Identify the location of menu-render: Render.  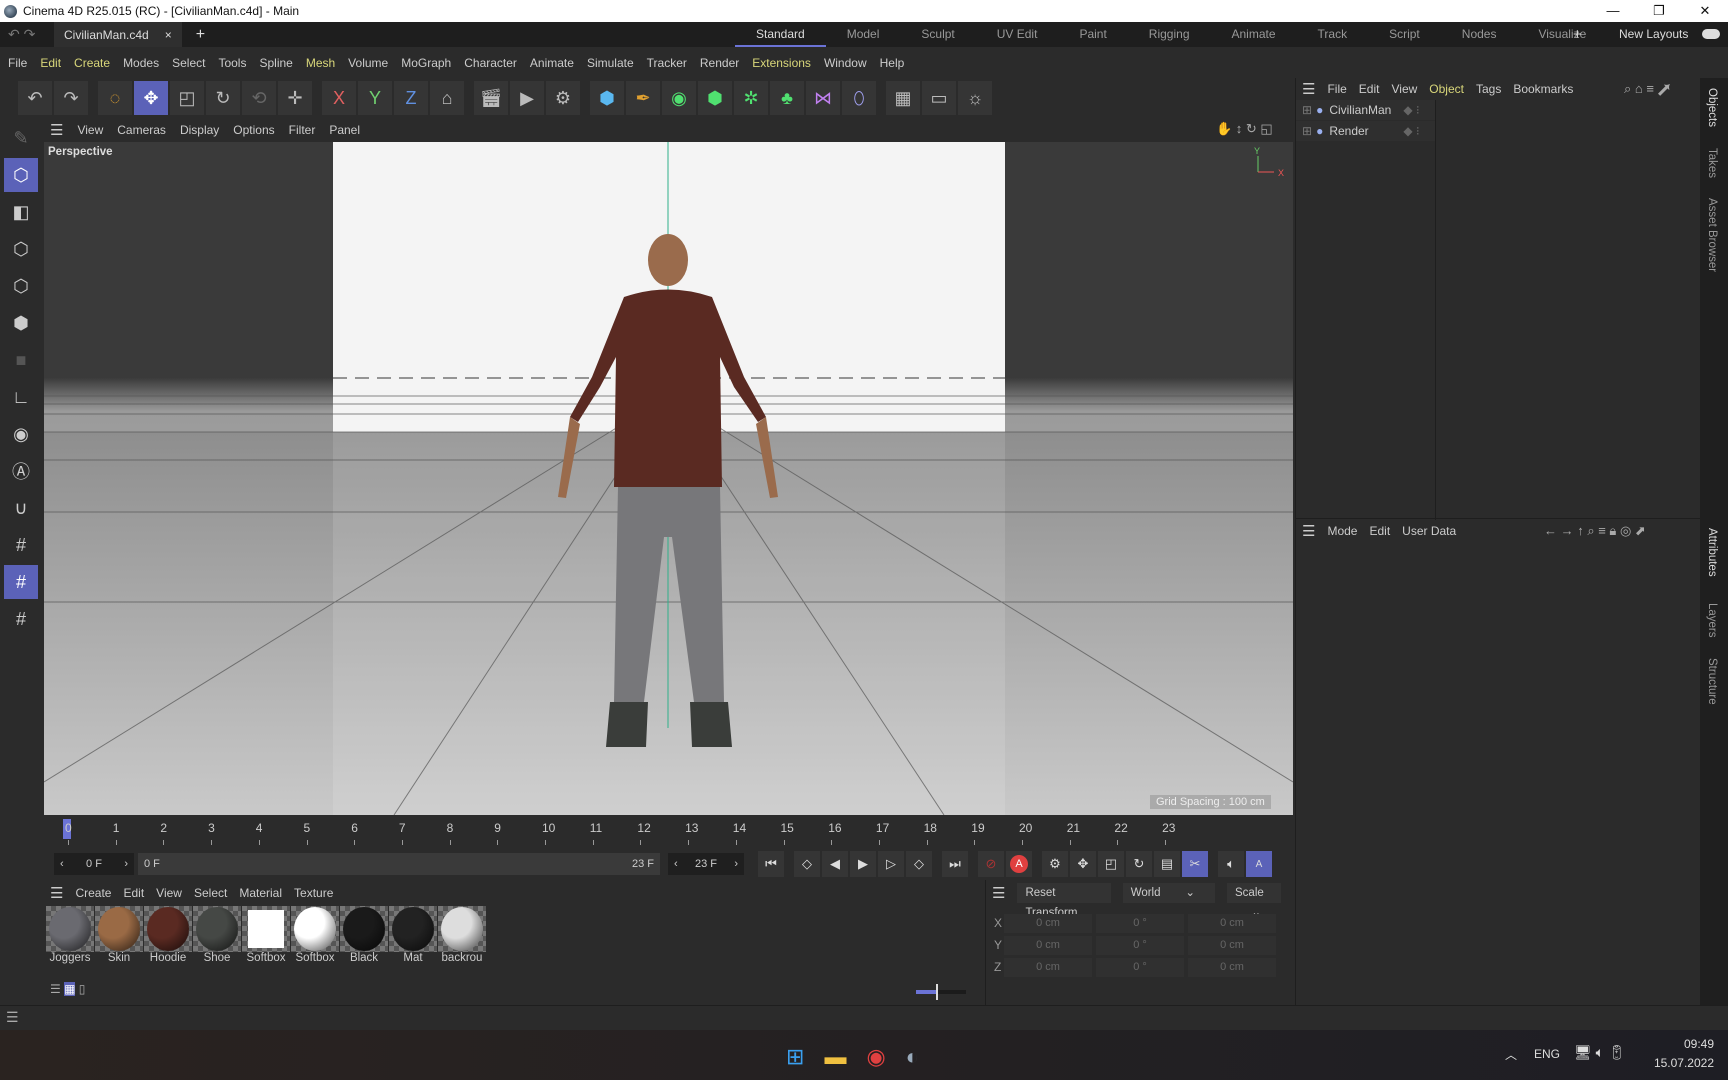
(719, 63).